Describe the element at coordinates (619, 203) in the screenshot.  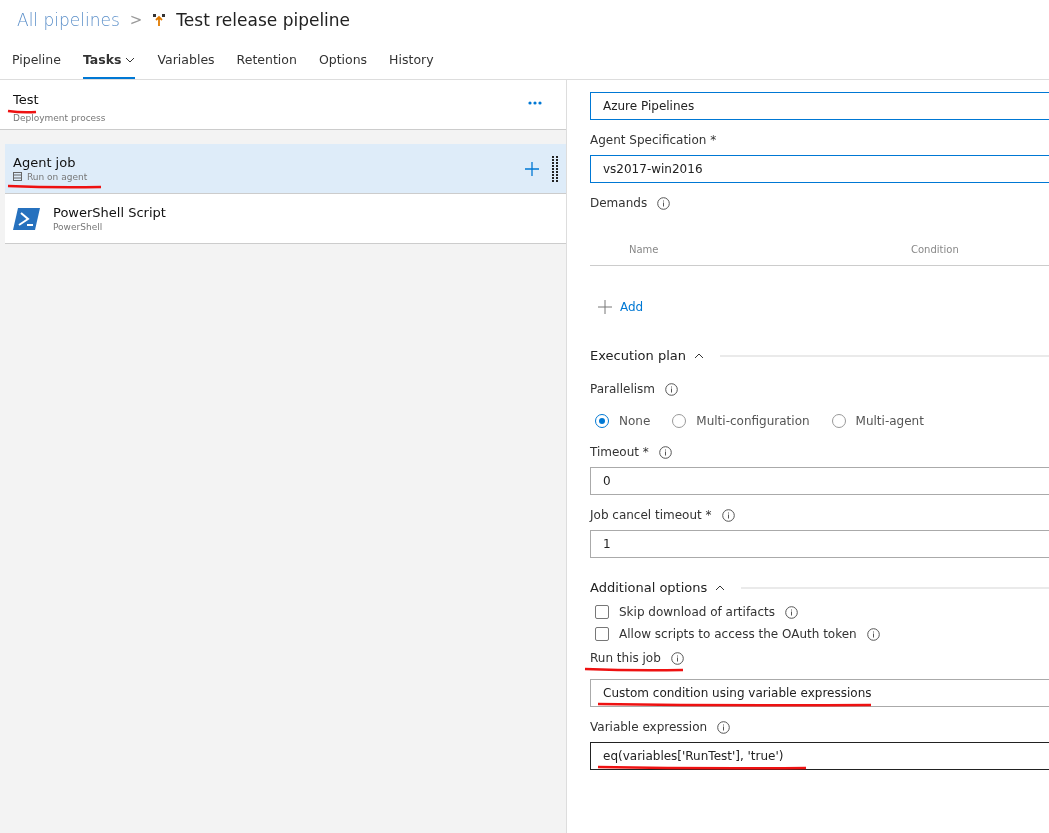
I see `field-label: Demands` at that location.